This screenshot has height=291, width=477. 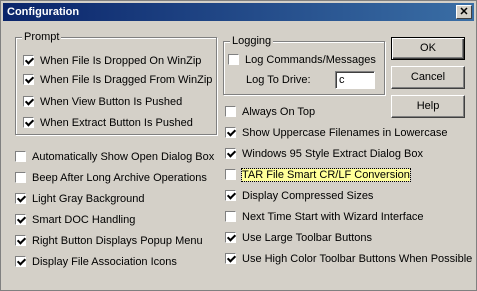 I want to click on cancel-button: Cancel, so click(x=428, y=77).